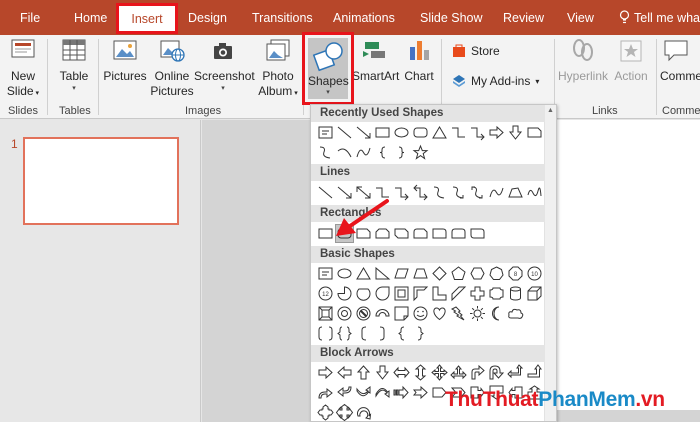 The width and height of the screenshot is (700, 422). I want to click on shape-heptagon, so click(496, 273).